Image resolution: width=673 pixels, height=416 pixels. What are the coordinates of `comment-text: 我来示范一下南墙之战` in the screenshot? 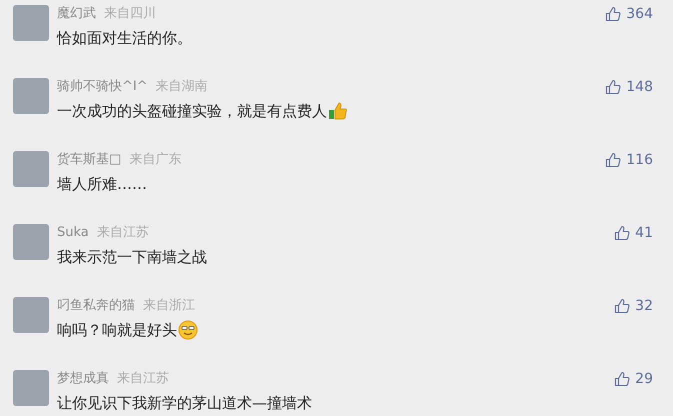 It's located at (132, 257).